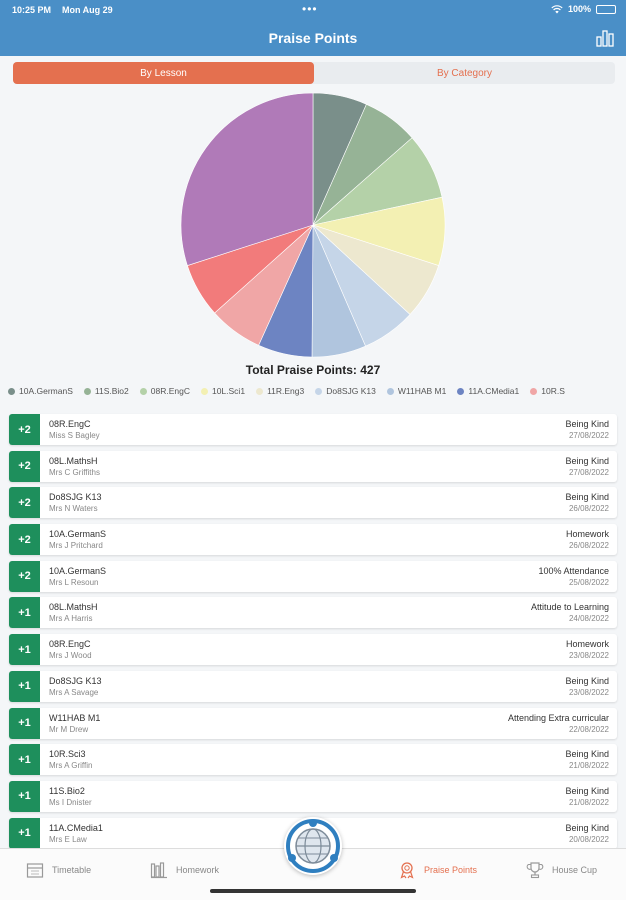 The height and width of the screenshot is (900, 626). Describe the element at coordinates (310, 9) in the screenshot. I see `multitasking-dots: •••` at that location.